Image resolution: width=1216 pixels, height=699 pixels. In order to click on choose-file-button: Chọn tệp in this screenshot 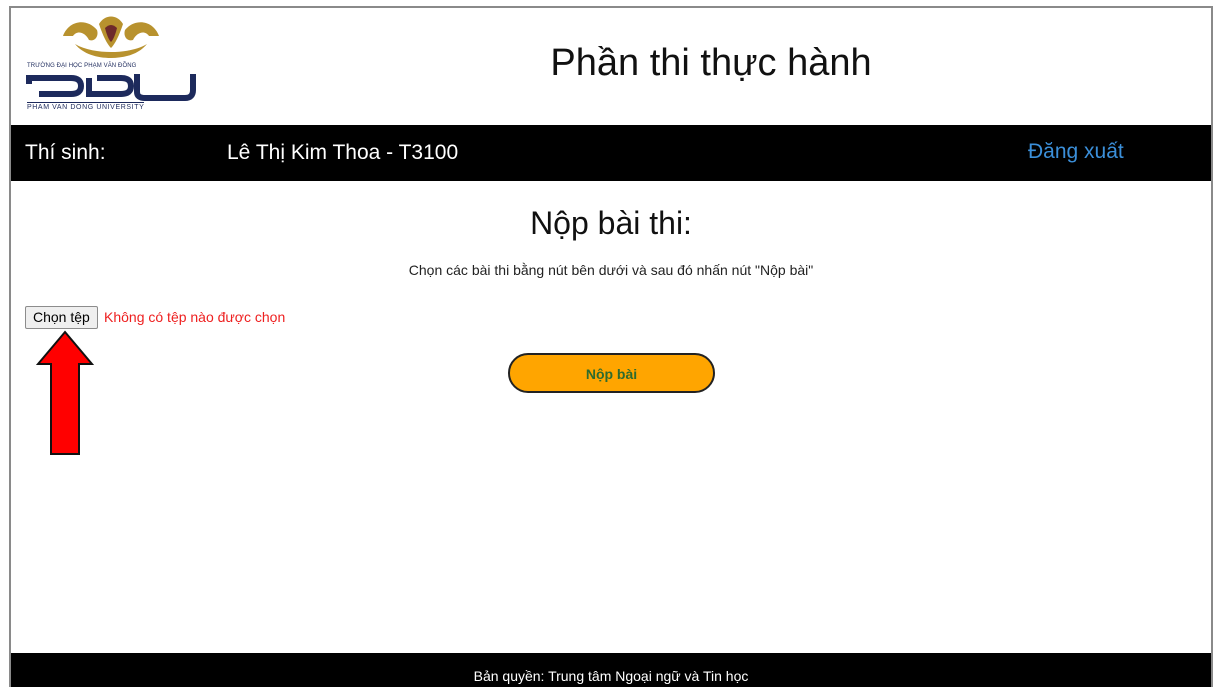, I will do `click(61, 317)`.